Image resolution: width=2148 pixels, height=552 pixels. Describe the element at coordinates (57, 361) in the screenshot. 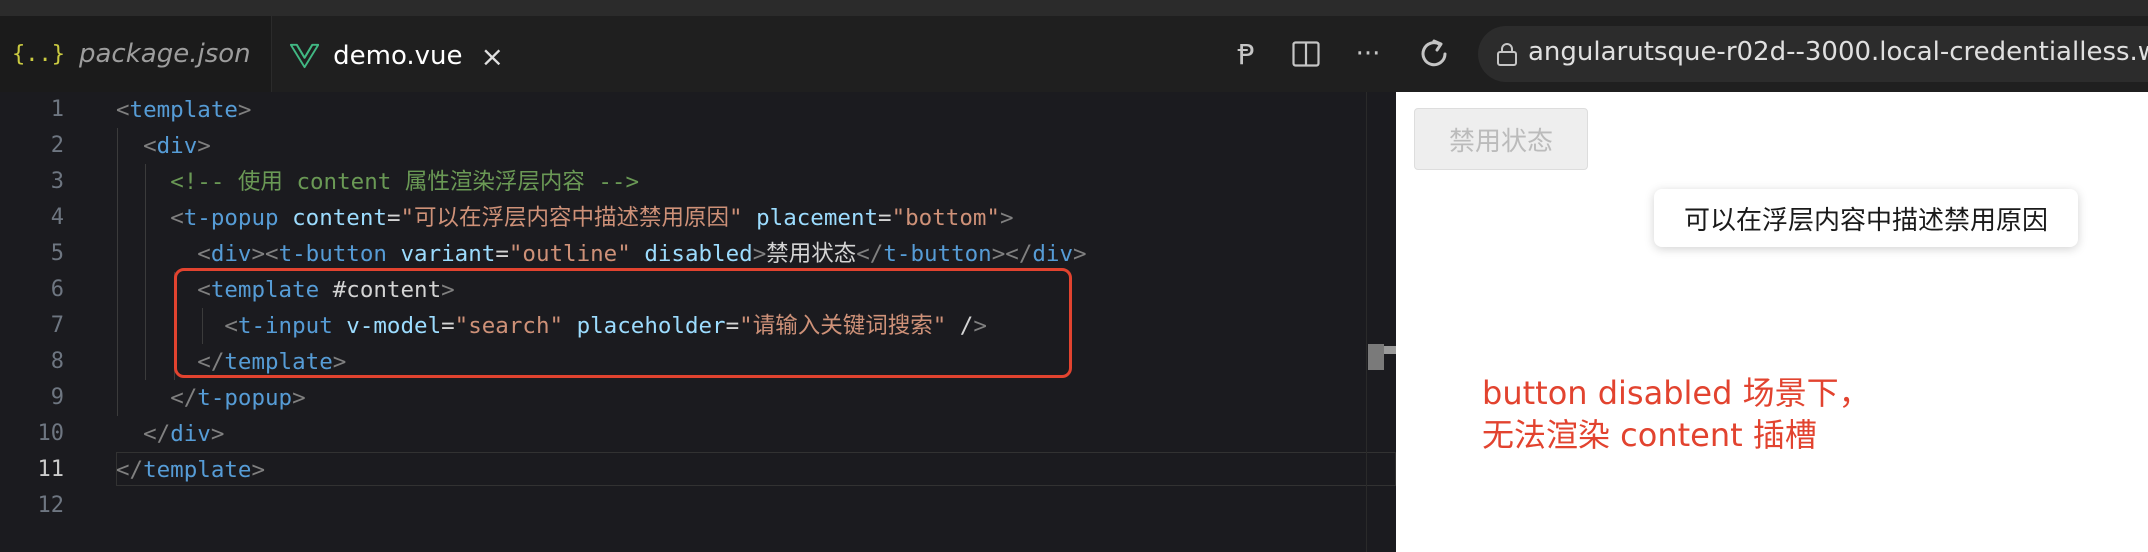

I see `line-number: 8` at that location.